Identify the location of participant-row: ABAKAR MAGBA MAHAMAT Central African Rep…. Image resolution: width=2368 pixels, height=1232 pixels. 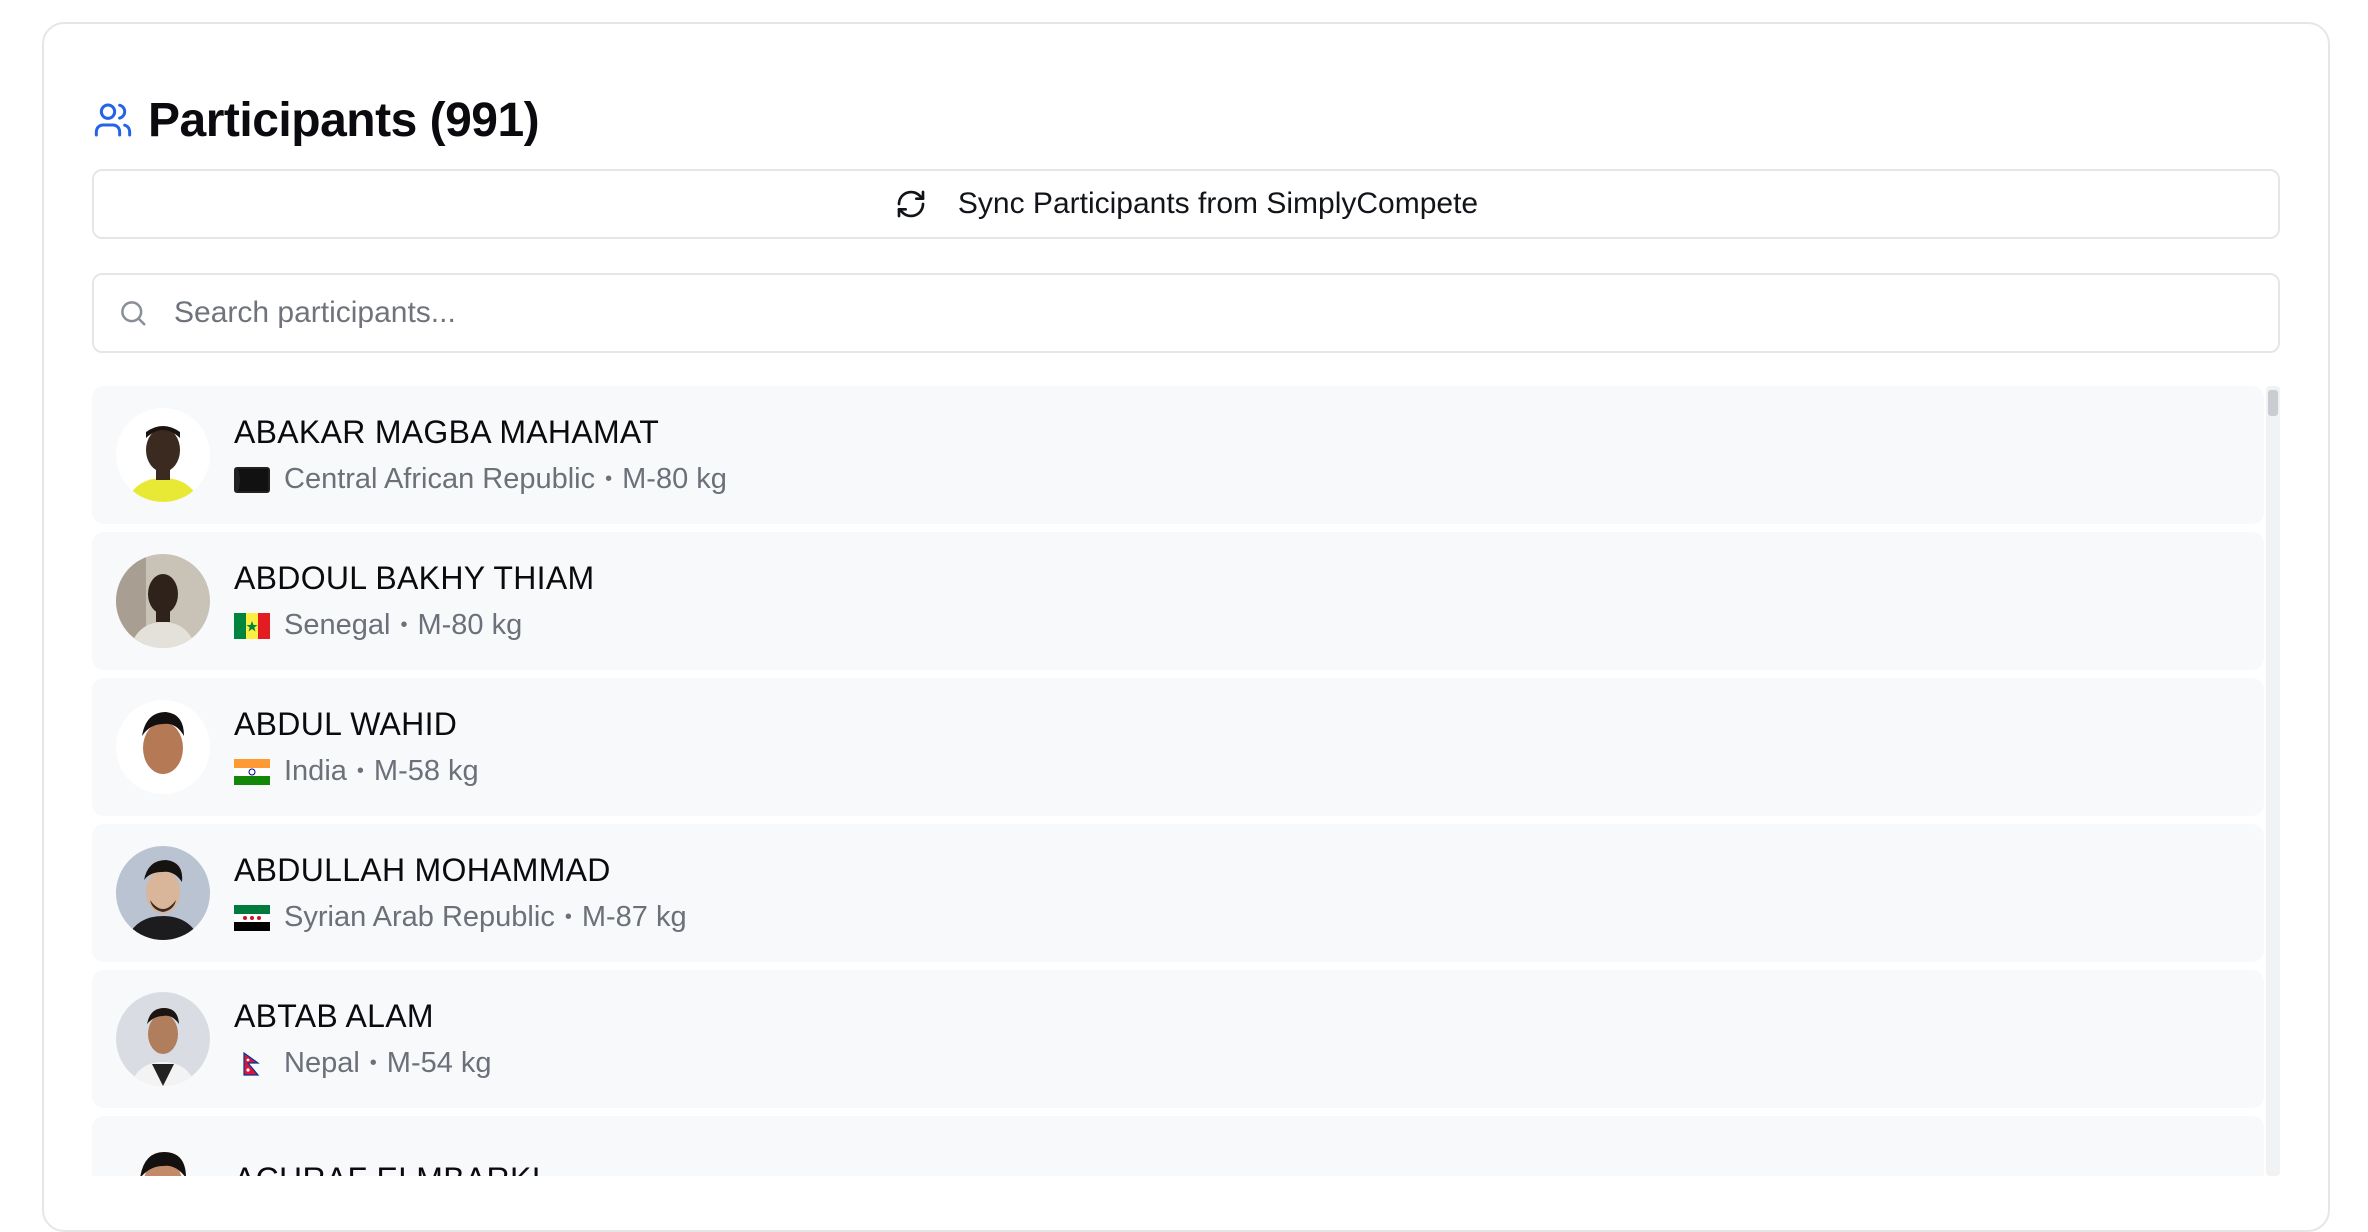
(1178, 455).